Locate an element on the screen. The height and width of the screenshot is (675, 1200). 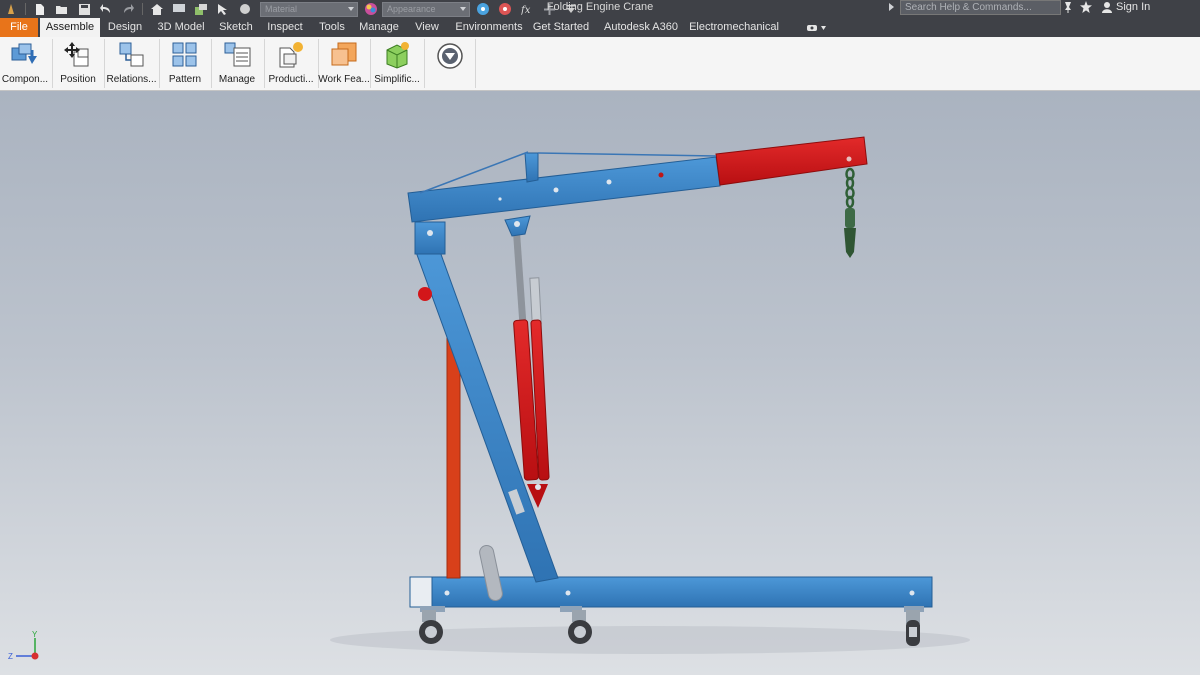
home-icon is located at coordinates (157, 9).